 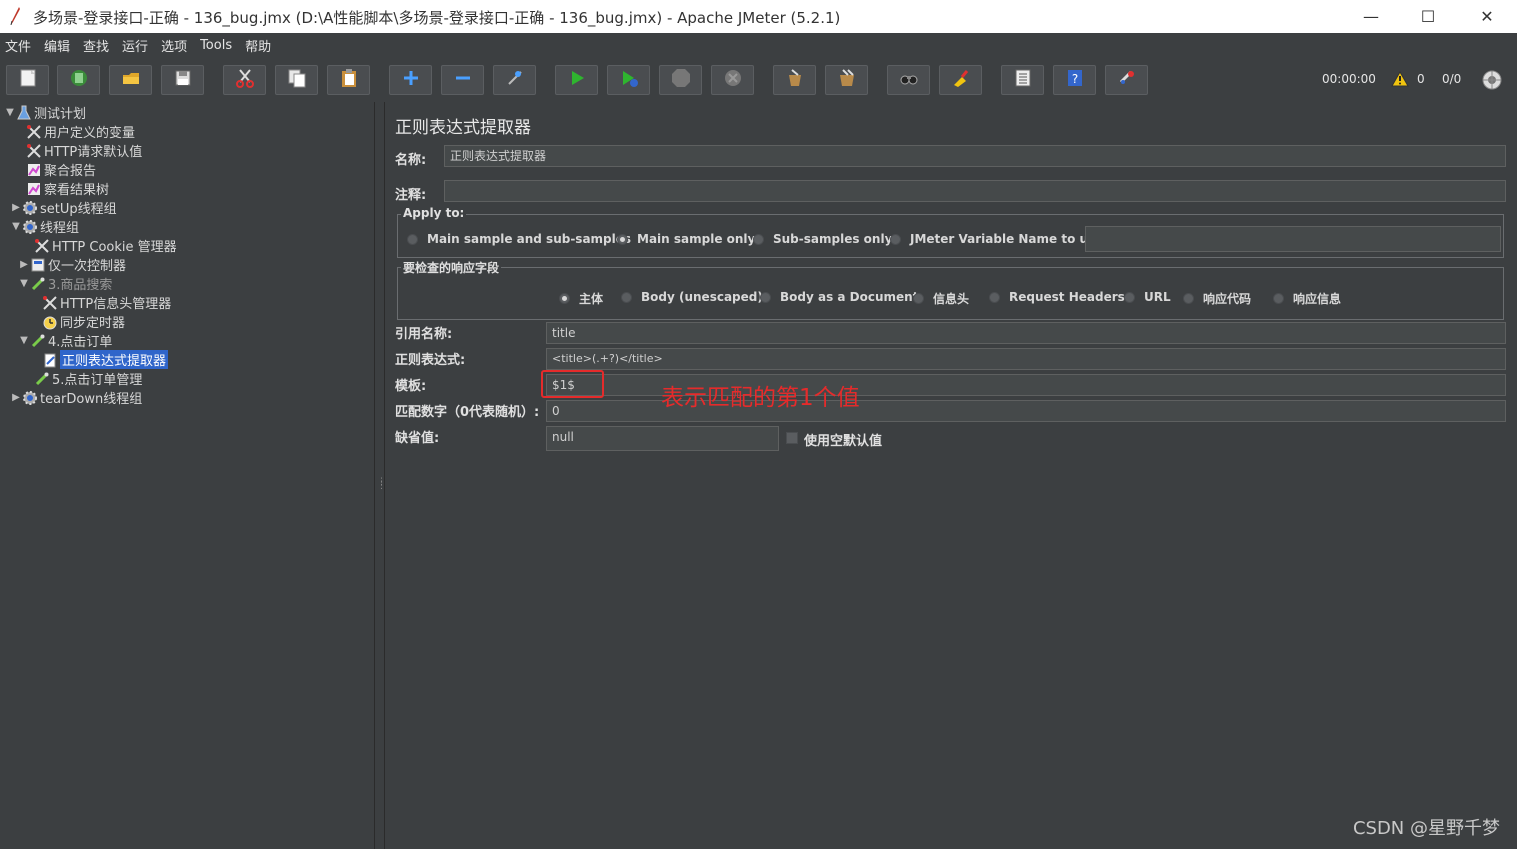 What do you see at coordinates (996, 239) in the screenshot?
I see `radio-jmeter-variable: JMeter Variable Name to use` at bounding box center [996, 239].